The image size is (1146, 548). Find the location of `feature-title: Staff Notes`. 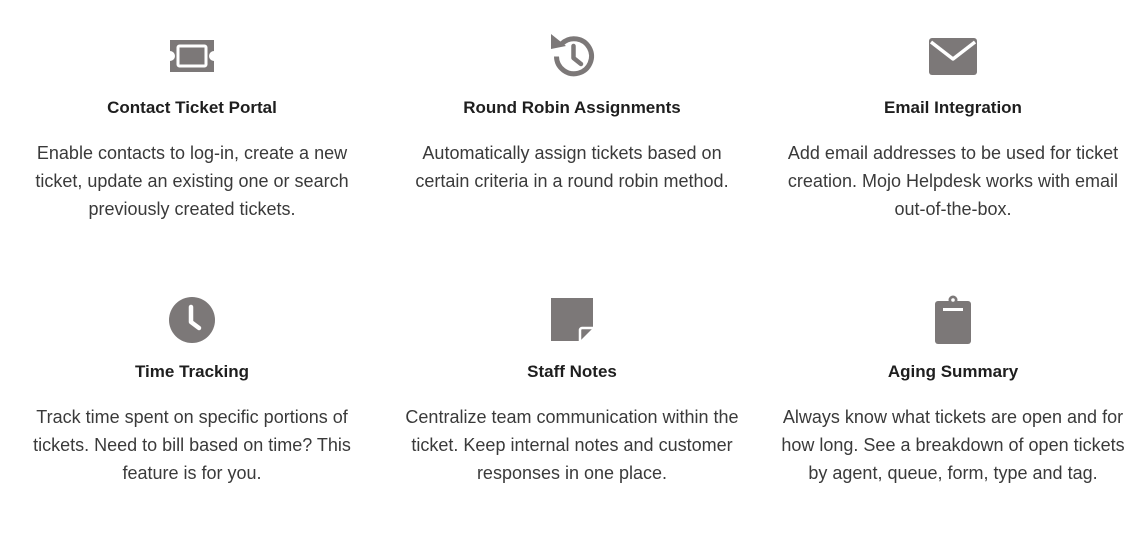

feature-title: Staff Notes is located at coordinates (572, 371).